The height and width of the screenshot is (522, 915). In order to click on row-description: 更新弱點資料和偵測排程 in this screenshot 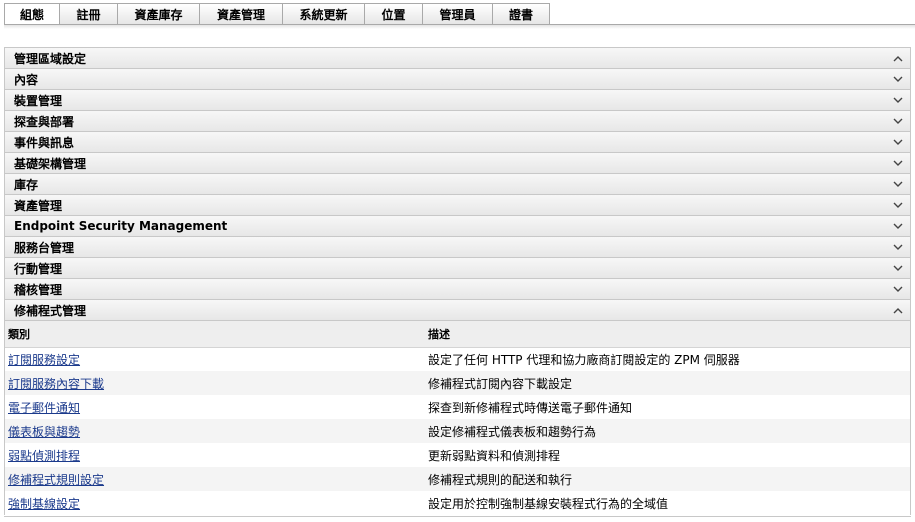, I will do `click(494, 455)`.